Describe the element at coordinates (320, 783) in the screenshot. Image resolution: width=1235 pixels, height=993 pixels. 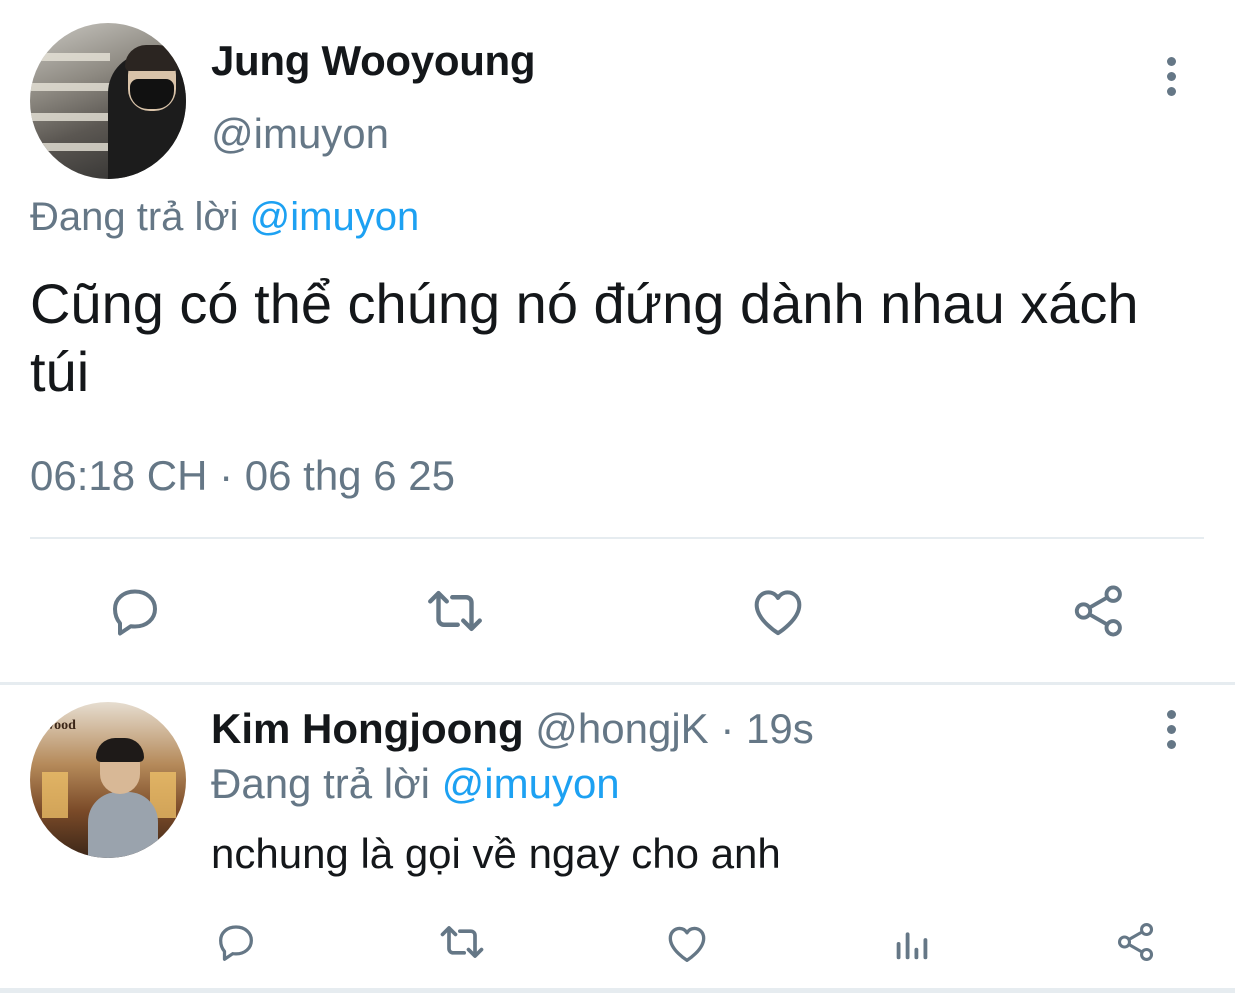
I see `reply-replying-to-label: Đang trả lời` at that location.